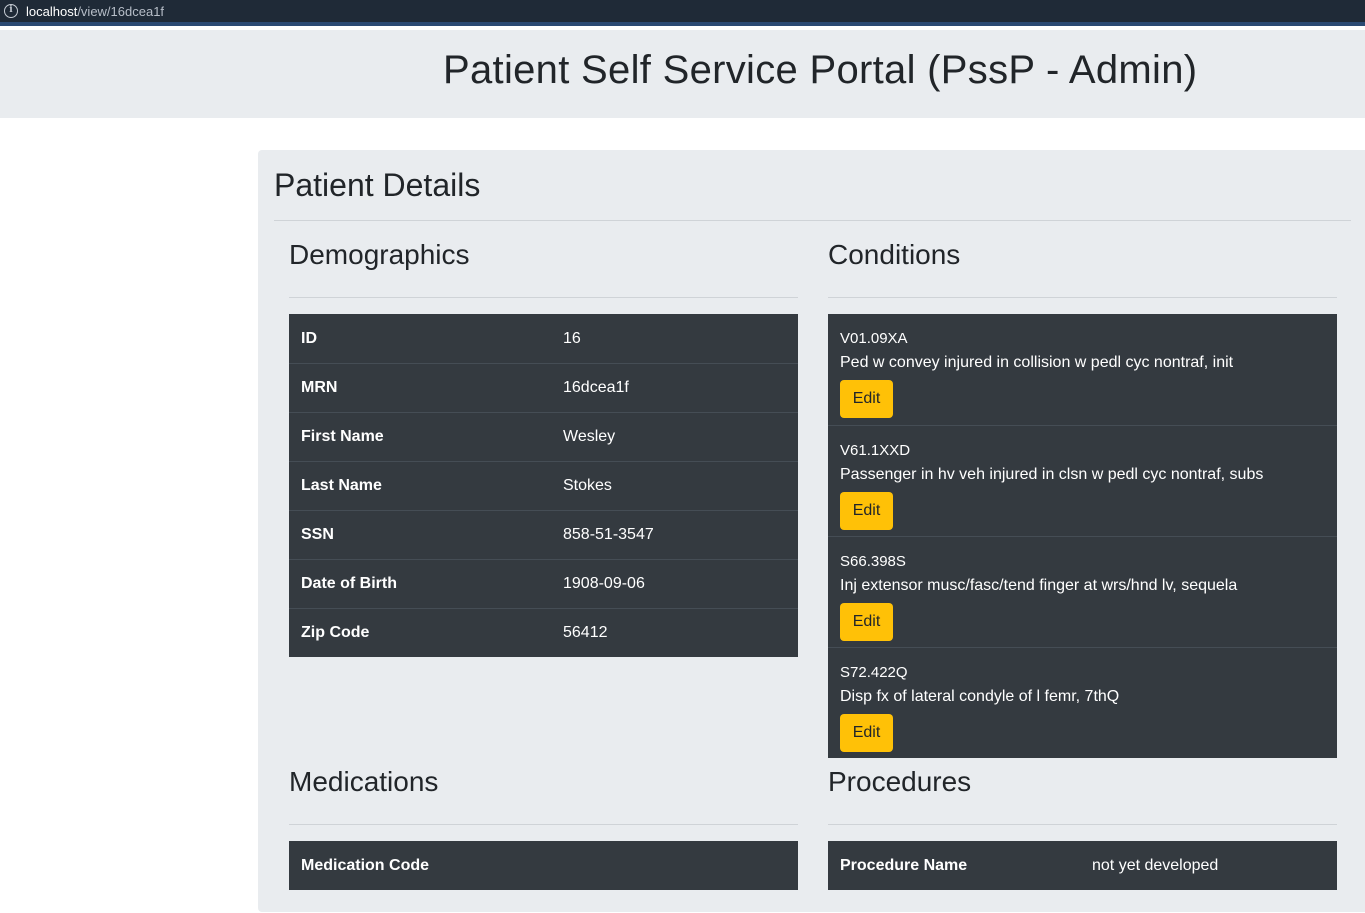 This screenshot has height=913, width=1365. I want to click on row-value: Stokes, so click(587, 485).